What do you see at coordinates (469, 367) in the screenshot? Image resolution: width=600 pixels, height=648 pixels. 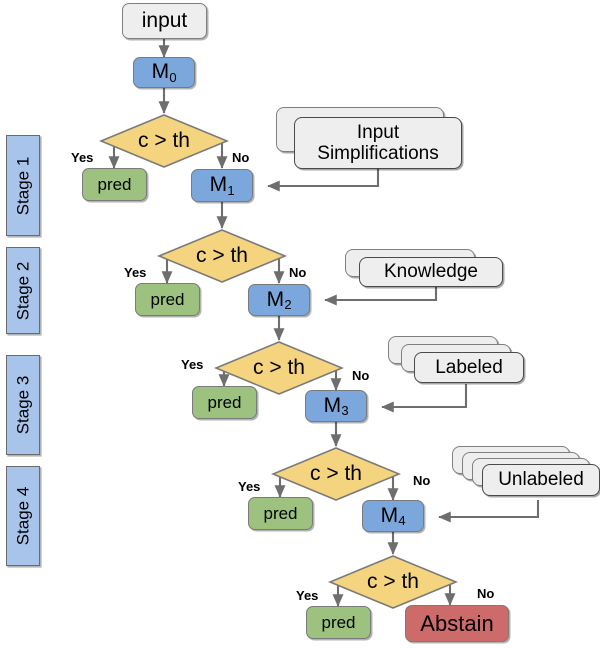 I see `resource-card-front: Labeled` at bounding box center [469, 367].